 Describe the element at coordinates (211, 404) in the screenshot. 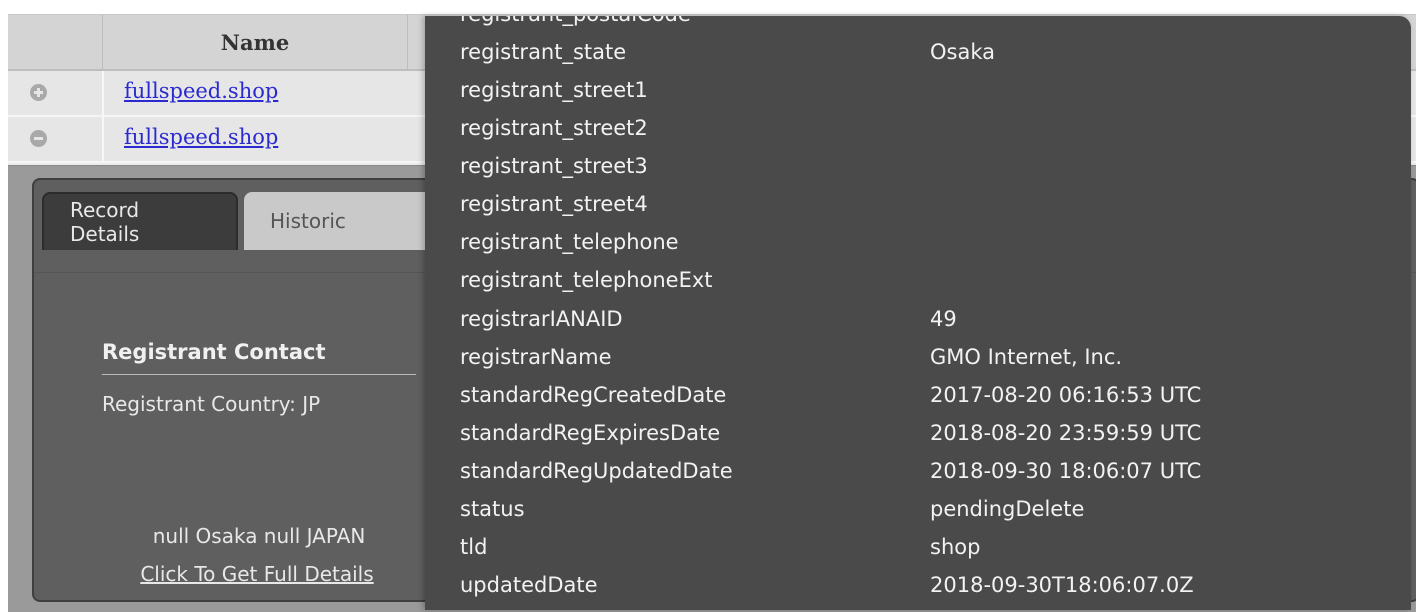

I see `registrant-country: Registrant Country: JP` at that location.